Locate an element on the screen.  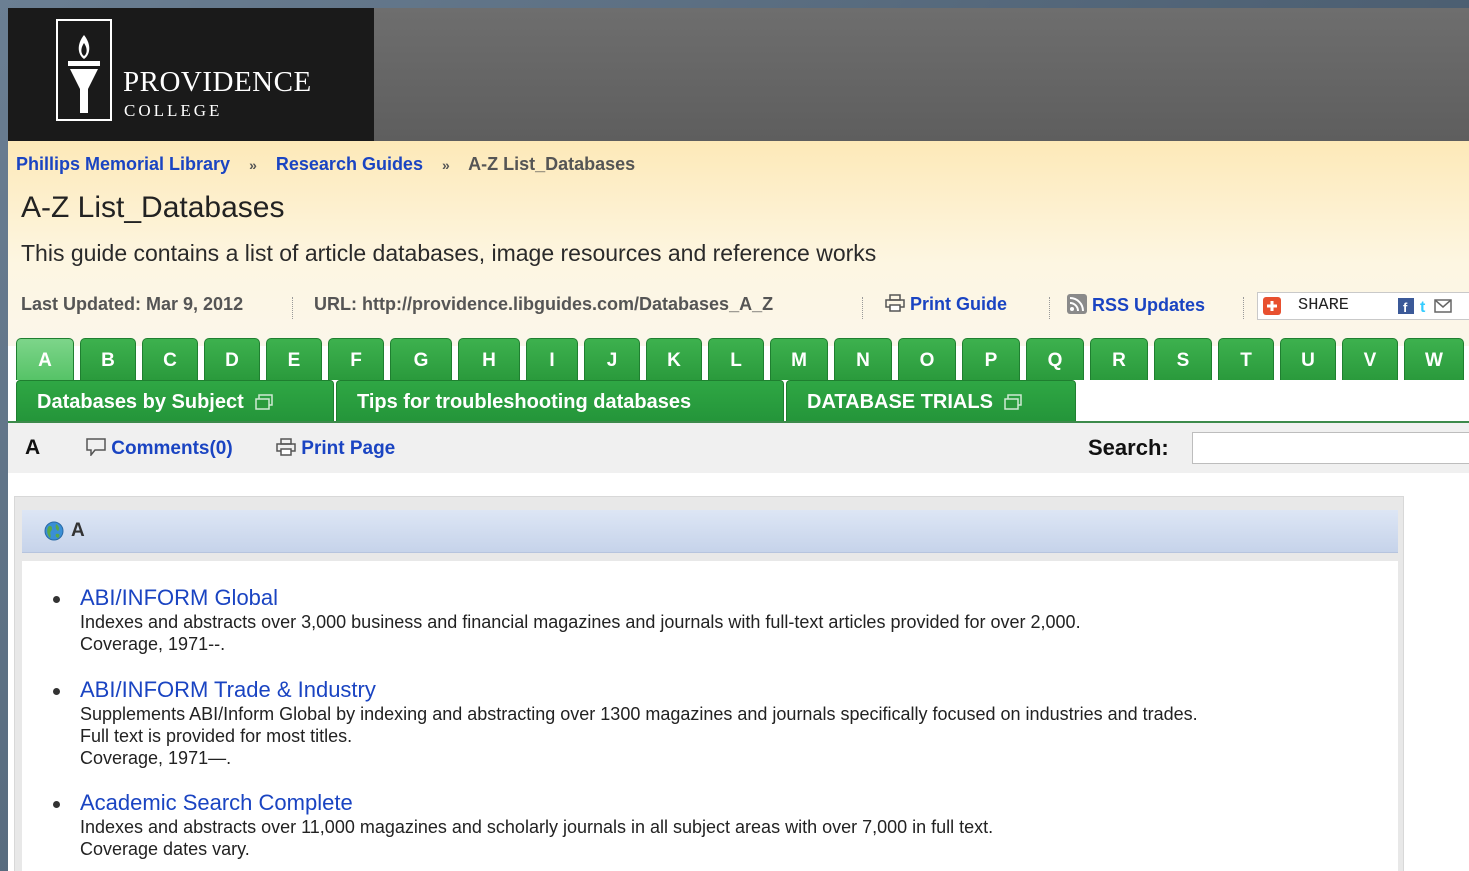
rss-icon is located at coordinates (1077, 304).